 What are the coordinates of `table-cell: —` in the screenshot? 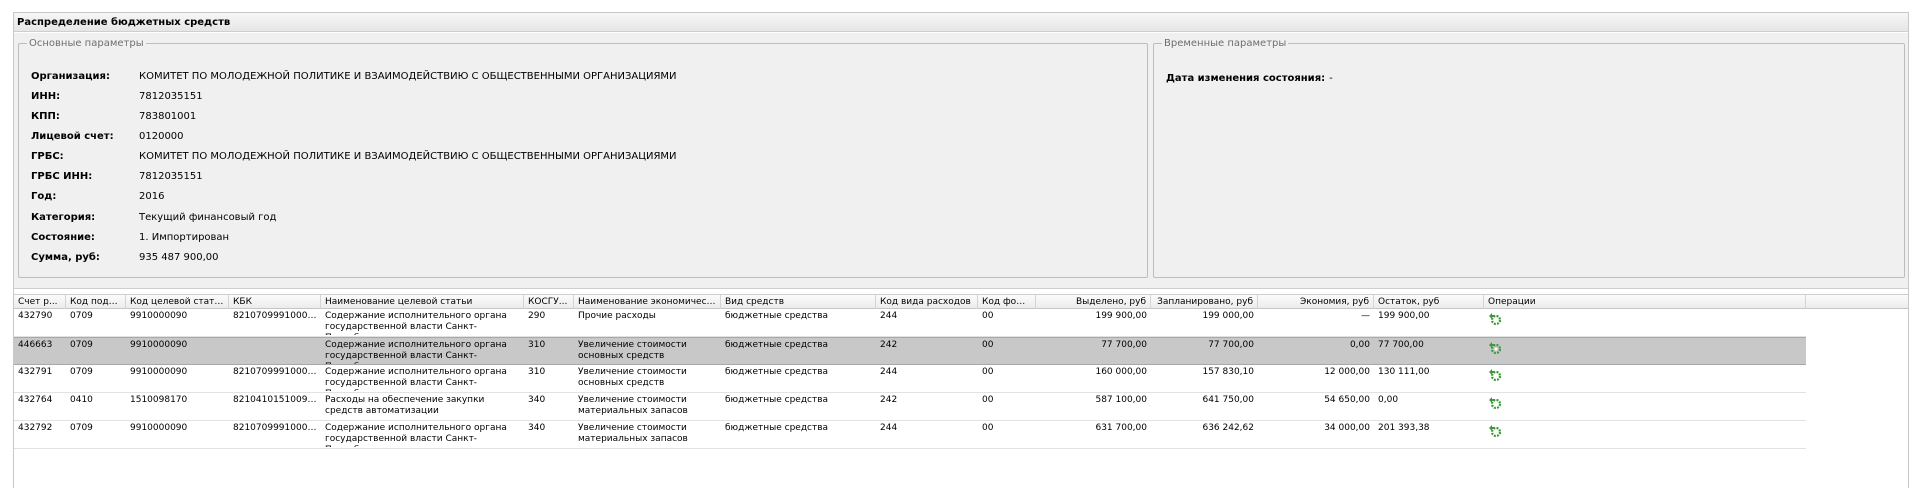 It's located at (1365, 316).